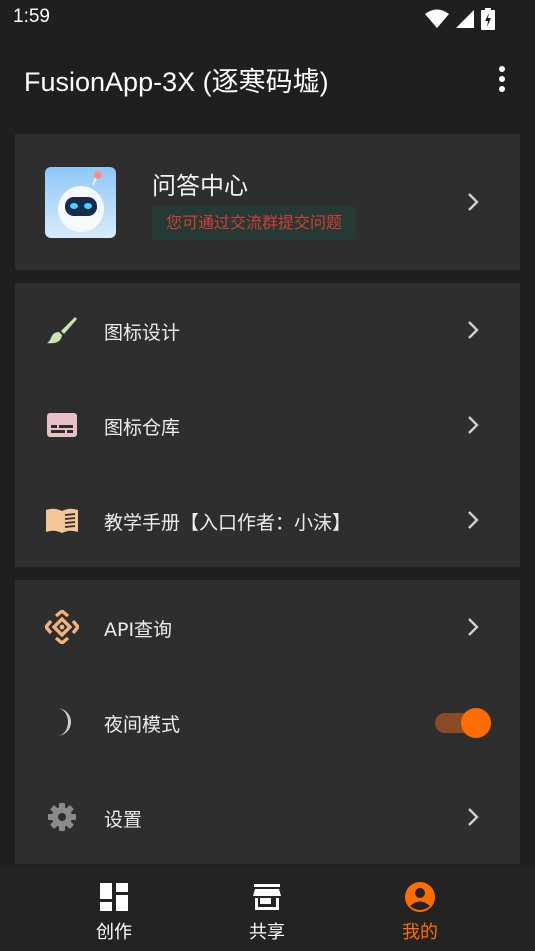 The height and width of the screenshot is (951, 535). Describe the element at coordinates (142, 428) in the screenshot. I see `menu-item-label: 图标仓库` at that location.